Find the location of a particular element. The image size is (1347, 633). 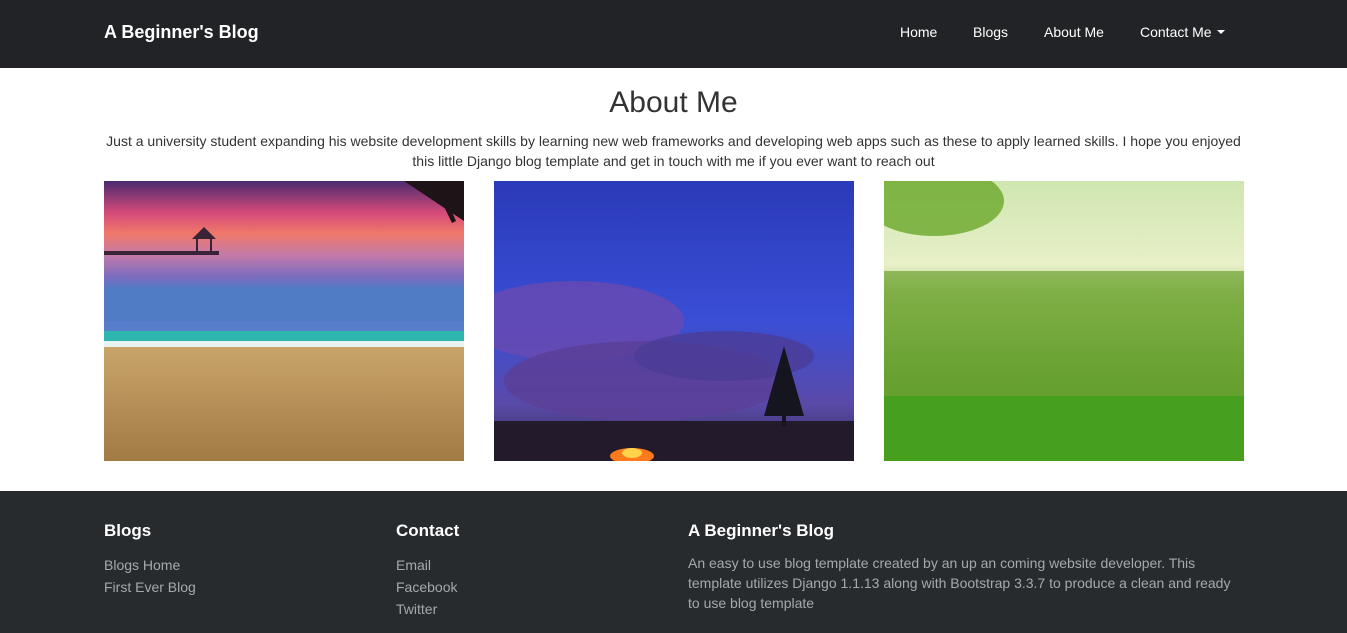

footer-contact-heading: Contact is located at coordinates (428, 530).